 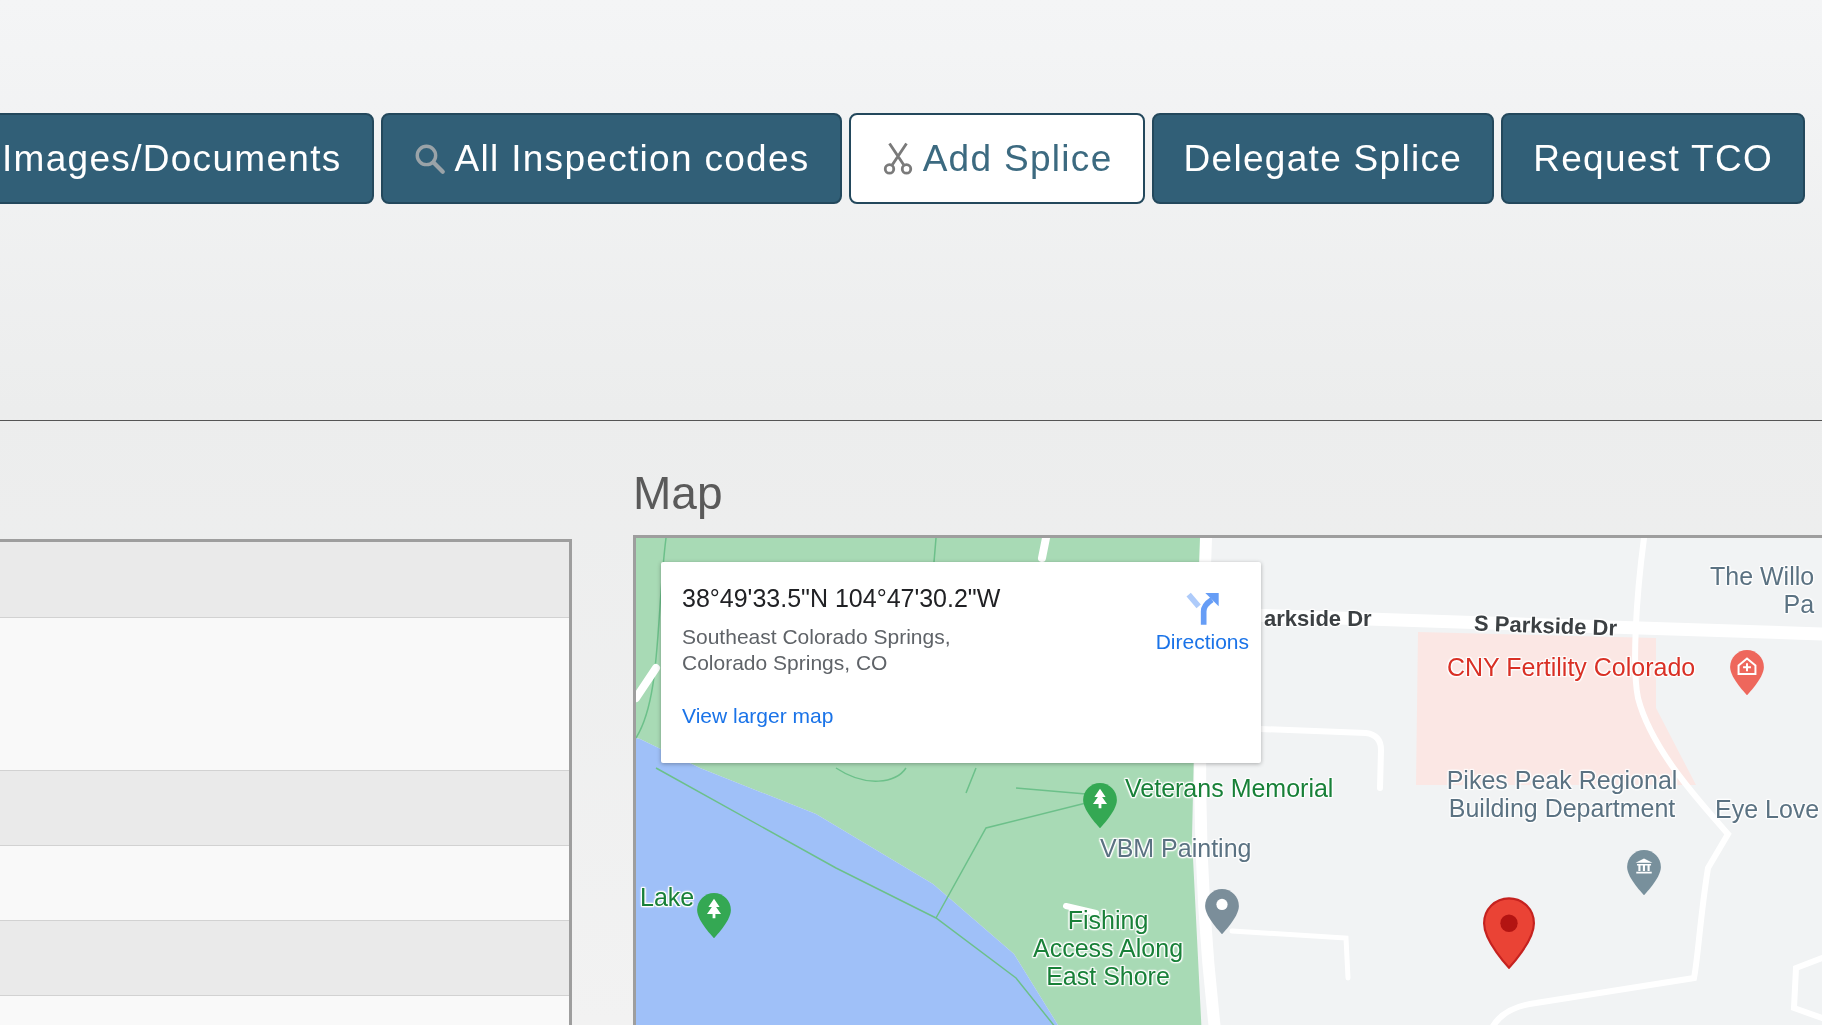 What do you see at coordinates (1202, 672) in the screenshot?
I see `directions-link: Directions` at bounding box center [1202, 672].